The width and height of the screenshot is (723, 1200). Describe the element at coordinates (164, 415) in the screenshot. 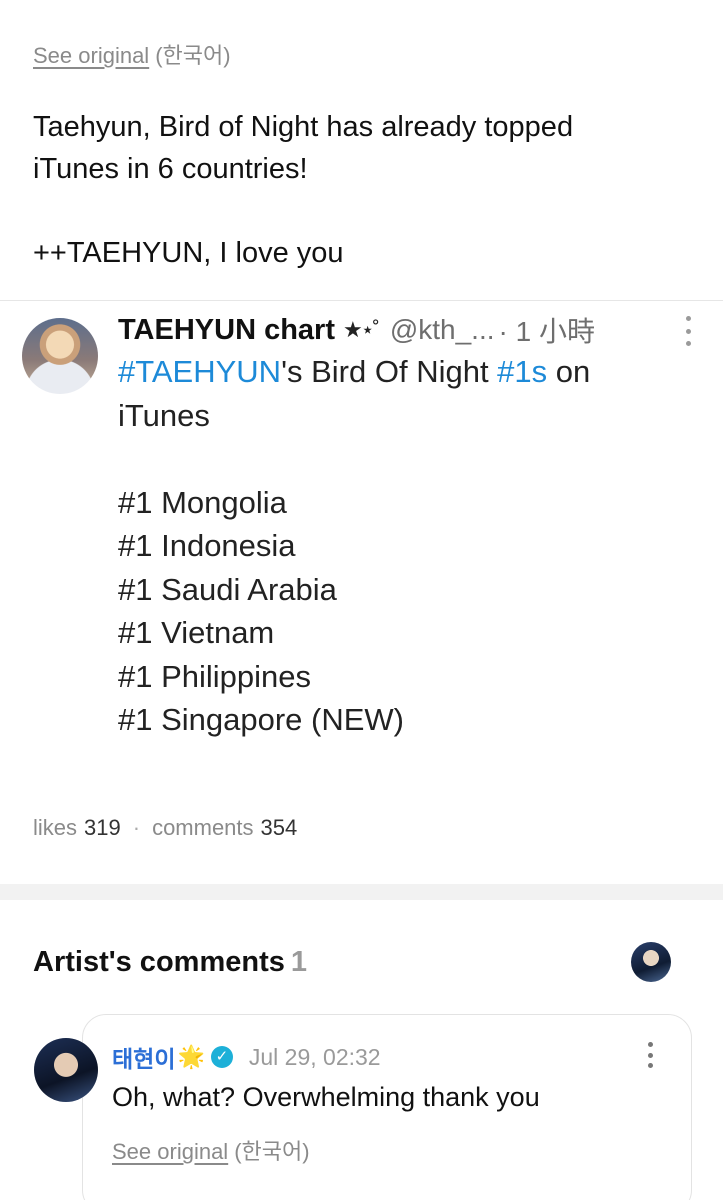

I see `embed-line: iTunes` at that location.